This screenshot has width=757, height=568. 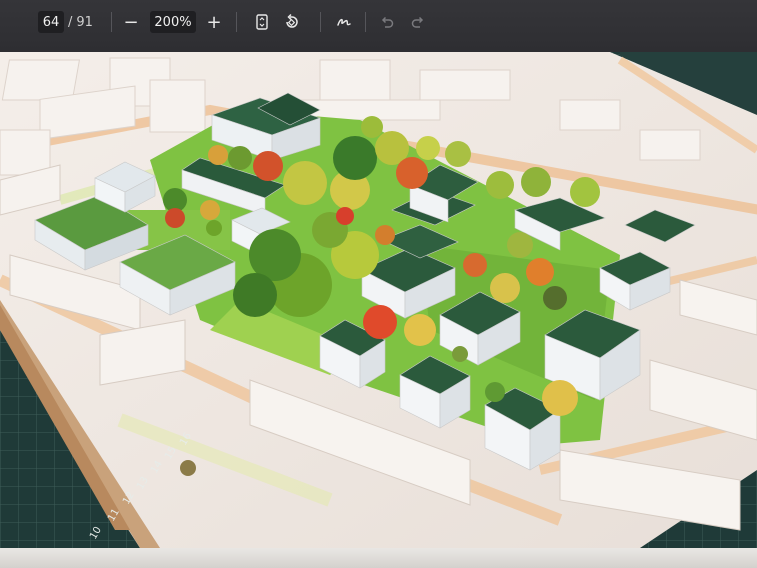 I want to click on redo-button, so click(x=418, y=22).